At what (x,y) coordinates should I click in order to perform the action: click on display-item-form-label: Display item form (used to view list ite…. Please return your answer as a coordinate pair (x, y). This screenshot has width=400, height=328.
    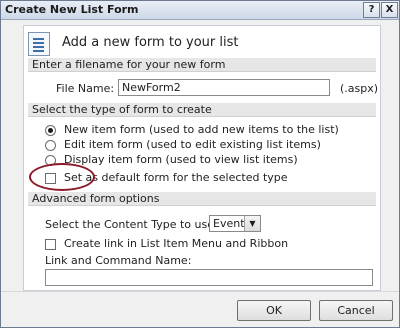
    Looking at the image, I should click on (181, 159).